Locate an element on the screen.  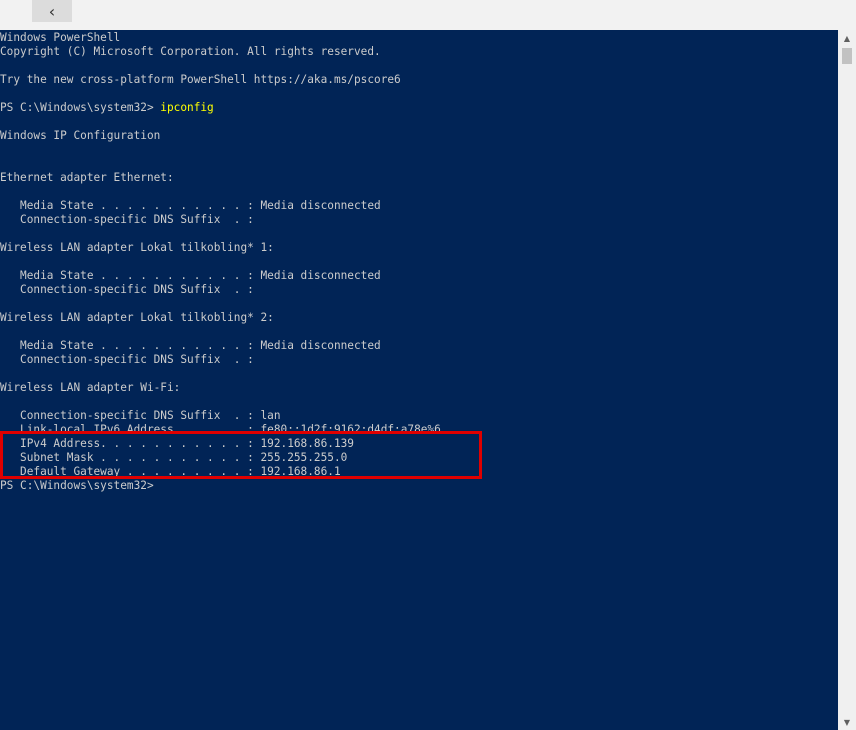
scroll-up-arrow-icon: ▲ is located at coordinates (847, 38).